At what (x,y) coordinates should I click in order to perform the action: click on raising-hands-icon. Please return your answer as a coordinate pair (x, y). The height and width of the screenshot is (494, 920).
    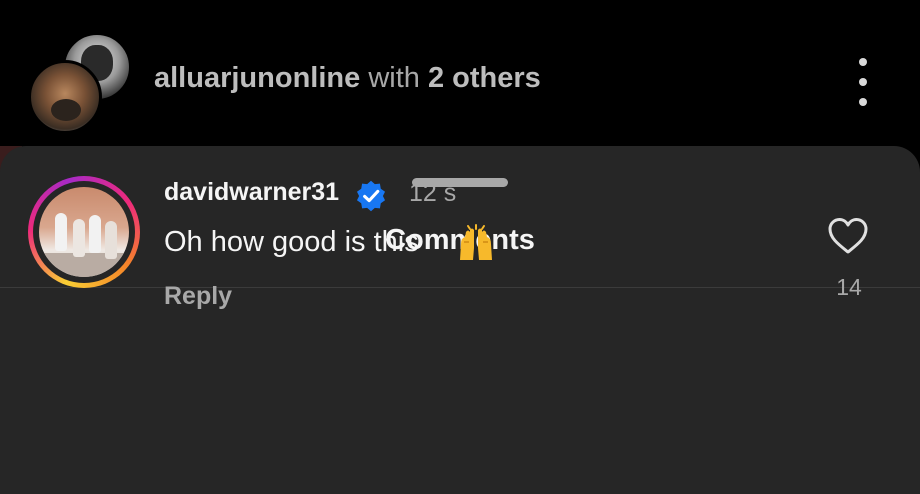
    Looking at the image, I should click on (476, 242).